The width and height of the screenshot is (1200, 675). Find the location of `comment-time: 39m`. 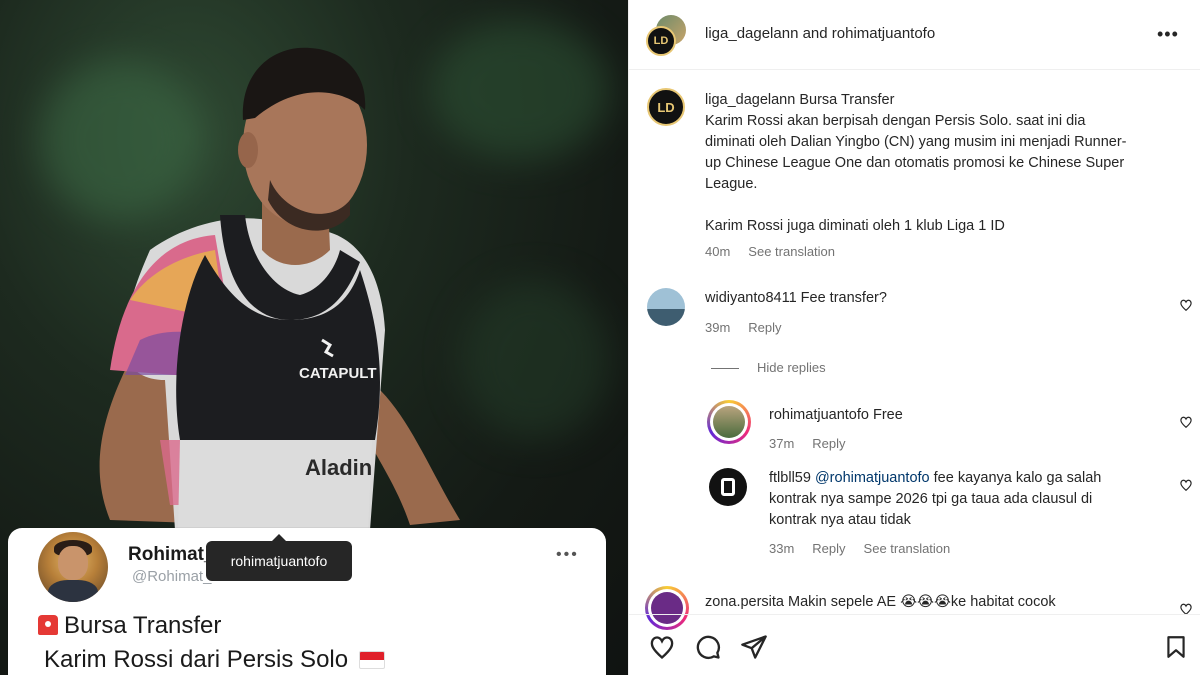

comment-time: 39m is located at coordinates (718, 327).